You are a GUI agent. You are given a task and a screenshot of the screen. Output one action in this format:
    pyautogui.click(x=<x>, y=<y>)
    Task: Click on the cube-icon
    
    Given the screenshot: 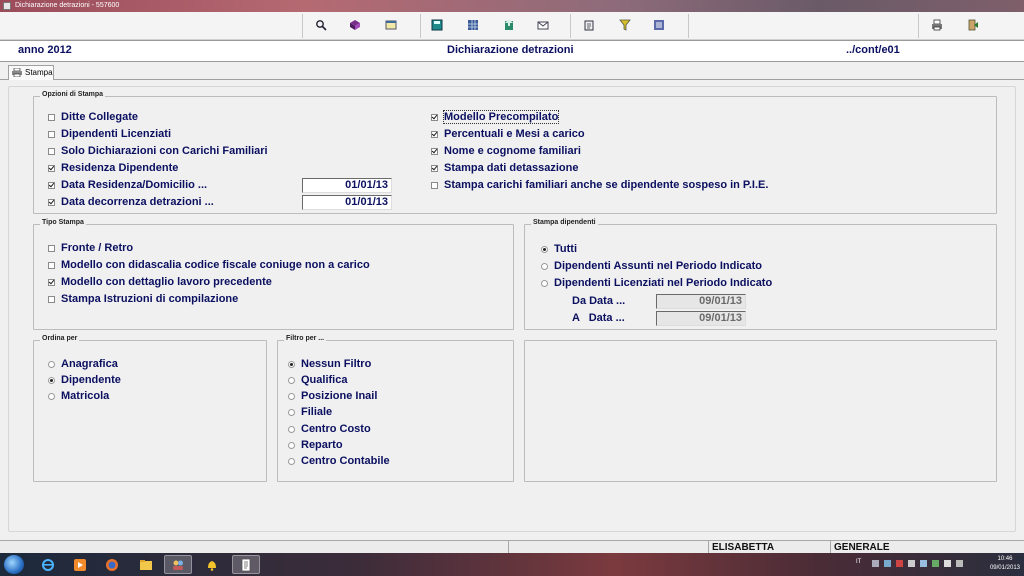 What is the action you would take?
    pyautogui.click(x=355, y=25)
    